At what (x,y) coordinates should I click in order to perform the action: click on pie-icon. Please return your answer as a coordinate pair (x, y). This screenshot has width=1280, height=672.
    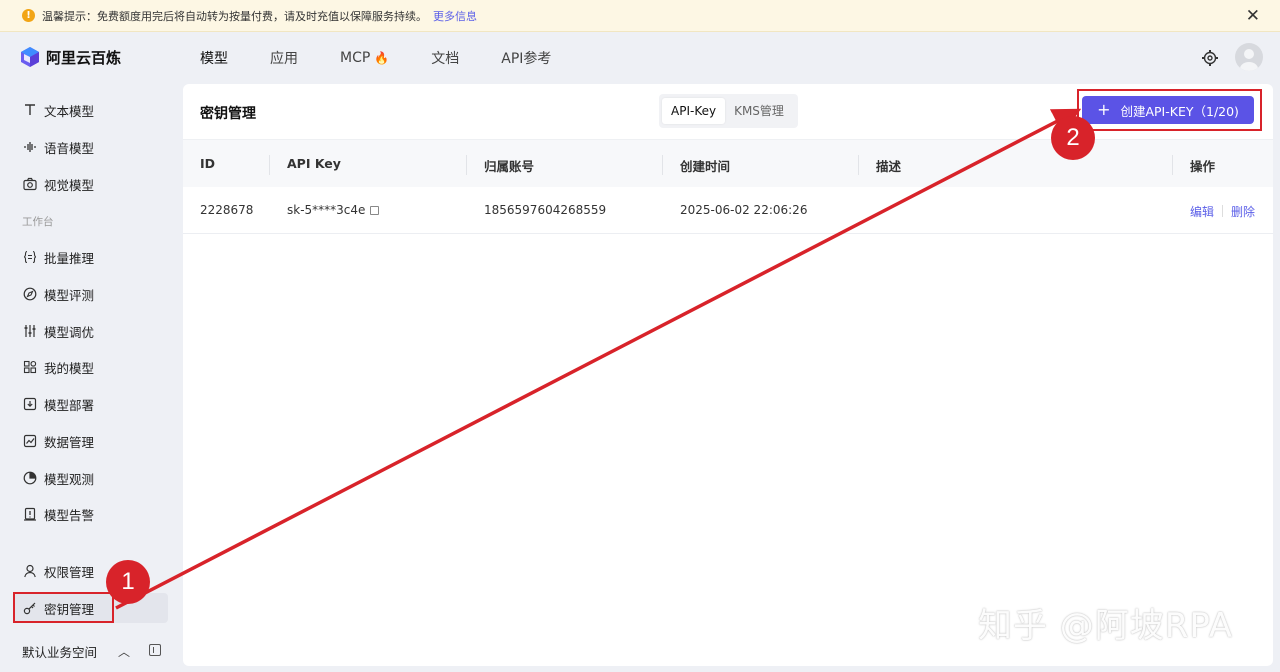
    Looking at the image, I should click on (30, 478).